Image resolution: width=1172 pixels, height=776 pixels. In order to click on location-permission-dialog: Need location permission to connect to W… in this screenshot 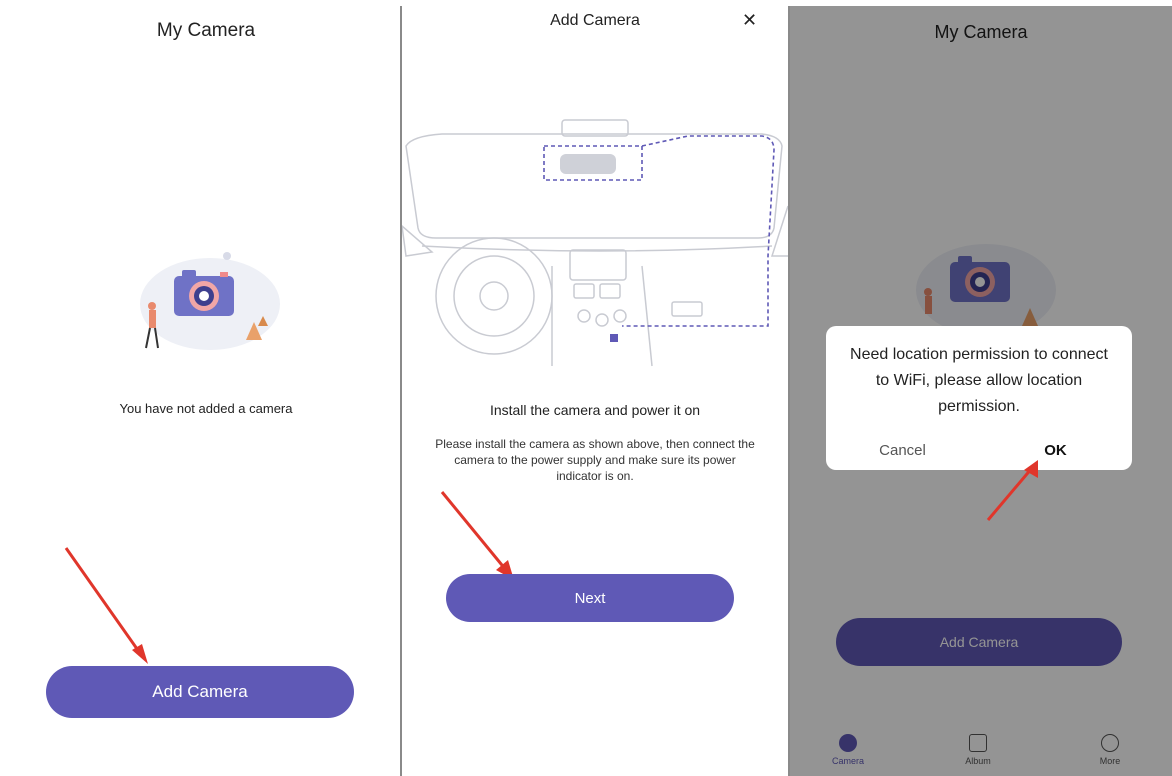, I will do `click(979, 398)`.